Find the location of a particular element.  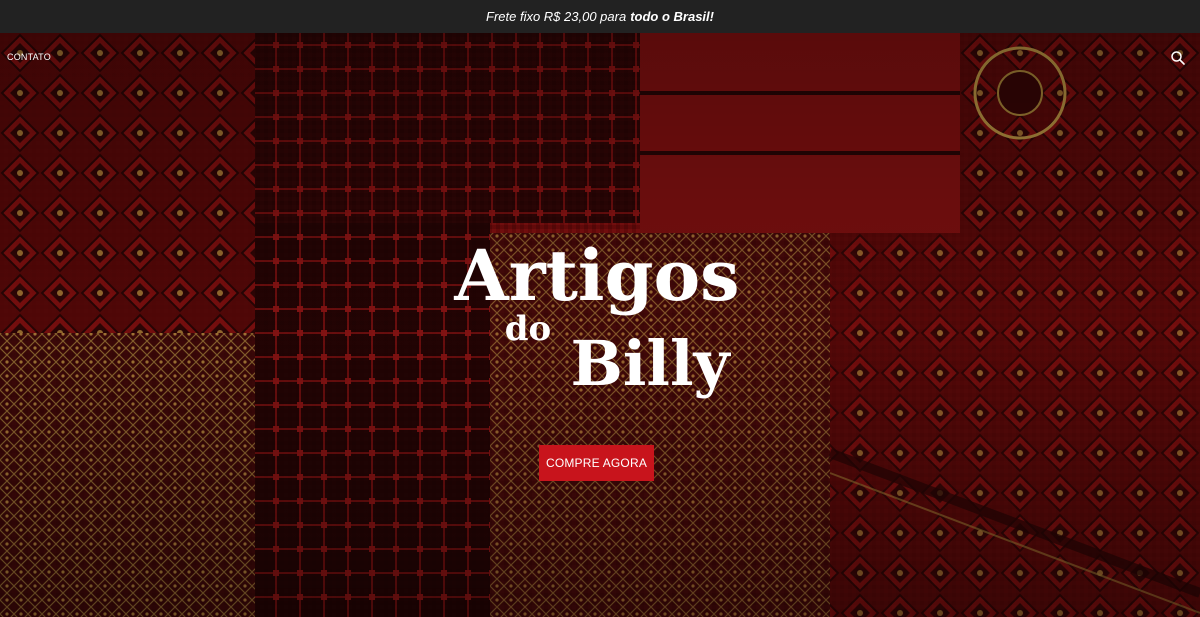

shop-now-button: COMPRE AGORA is located at coordinates (596, 463).